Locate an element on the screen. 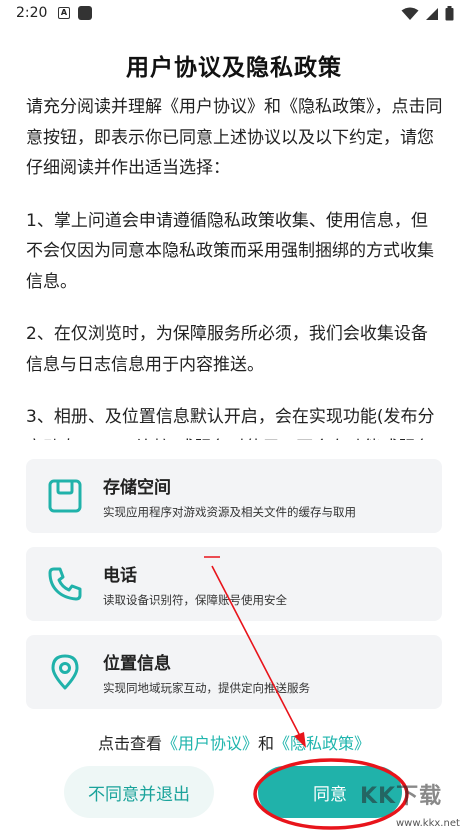 The width and height of the screenshot is (468, 832). watermark-logo: KK下载 is located at coordinates (401, 796).